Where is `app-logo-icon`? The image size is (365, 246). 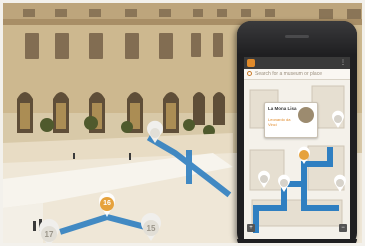 app-logo-icon is located at coordinates (251, 63).